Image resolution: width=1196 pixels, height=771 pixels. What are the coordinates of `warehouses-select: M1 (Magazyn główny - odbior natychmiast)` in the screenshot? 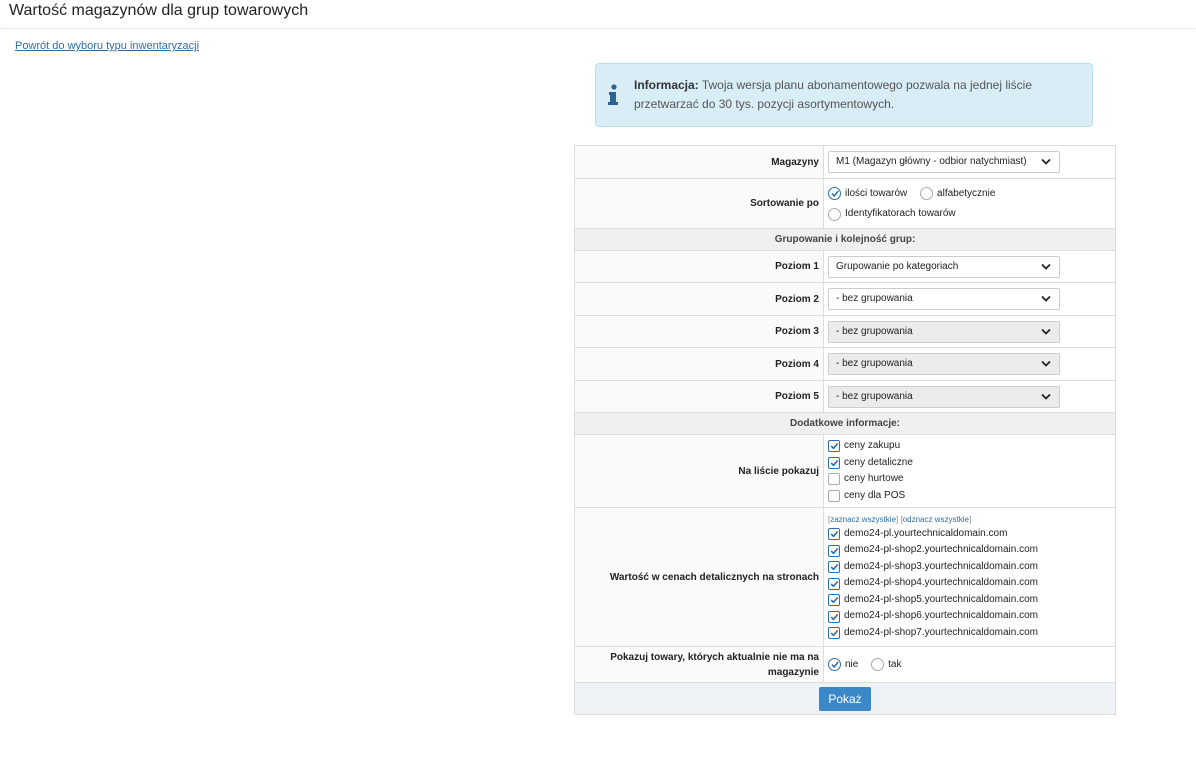 It's located at (944, 162).